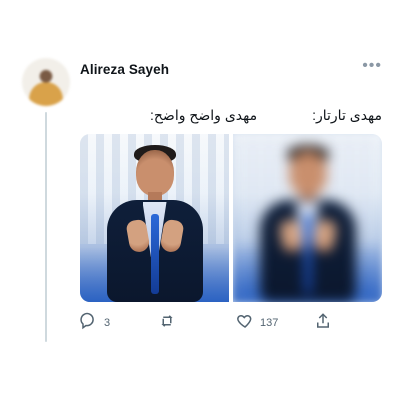 The height and width of the screenshot is (400, 400). What do you see at coordinates (245, 322) in the screenshot?
I see `heart-icon` at bounding box center [245, 322].